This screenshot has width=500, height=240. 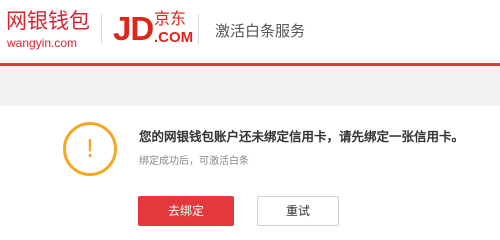 I want to click on wangyin-logo-domain: wangyin.com, so click(x=42, y=43).